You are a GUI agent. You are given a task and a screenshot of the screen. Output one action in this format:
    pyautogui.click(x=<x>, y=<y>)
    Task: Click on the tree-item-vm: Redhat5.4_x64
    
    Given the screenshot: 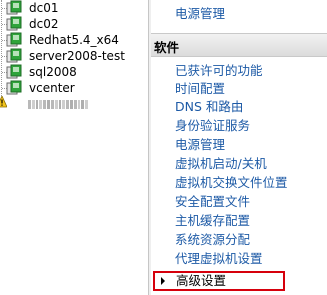 What is the action you would take?
    pyautogui.click(x=74, y=40)
    